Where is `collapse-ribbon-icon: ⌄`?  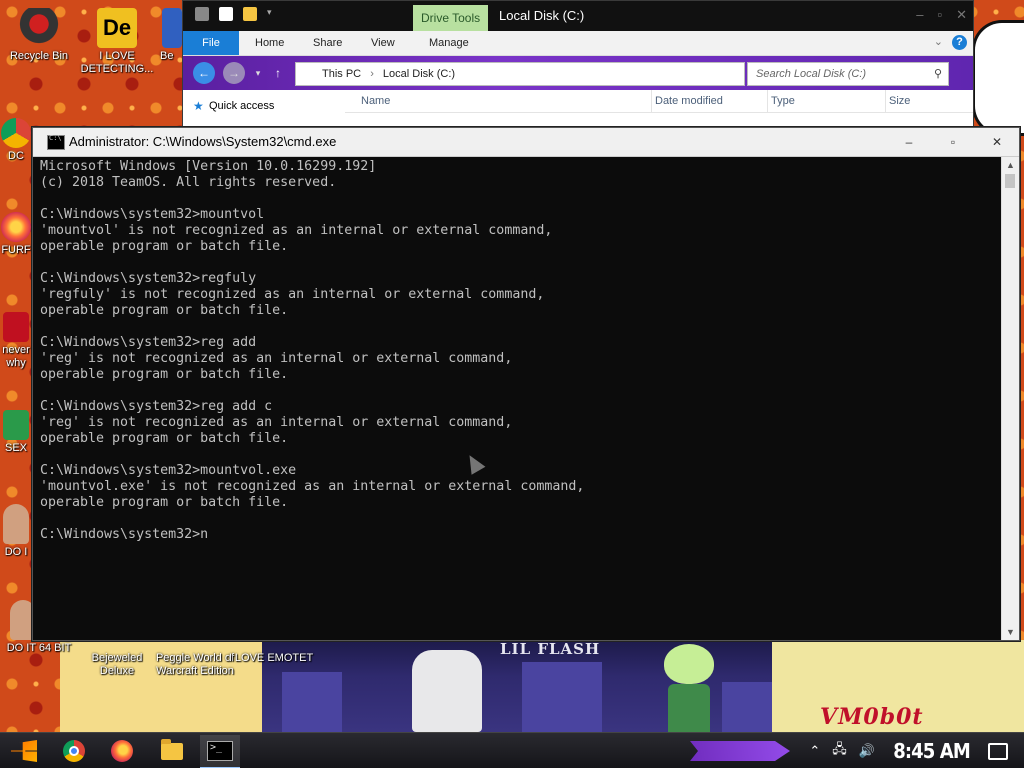 collapse-ribbon-icon: ⌄ is located at coordinates (938, 41).